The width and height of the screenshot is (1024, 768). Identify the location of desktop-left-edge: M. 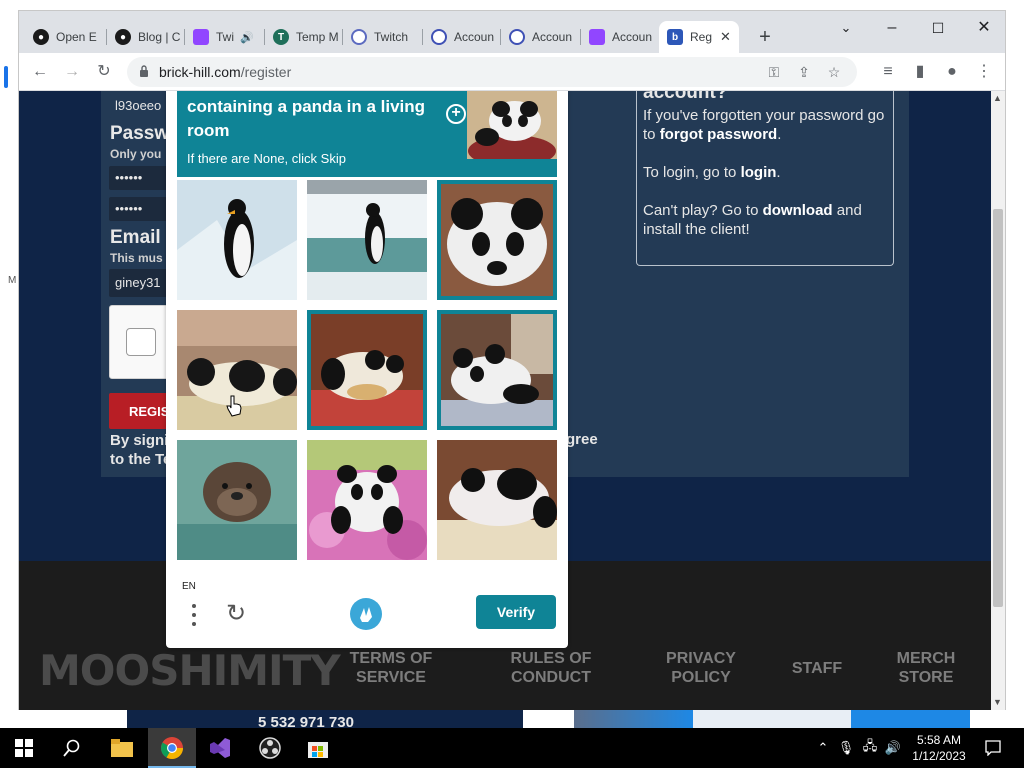
(9, 364).